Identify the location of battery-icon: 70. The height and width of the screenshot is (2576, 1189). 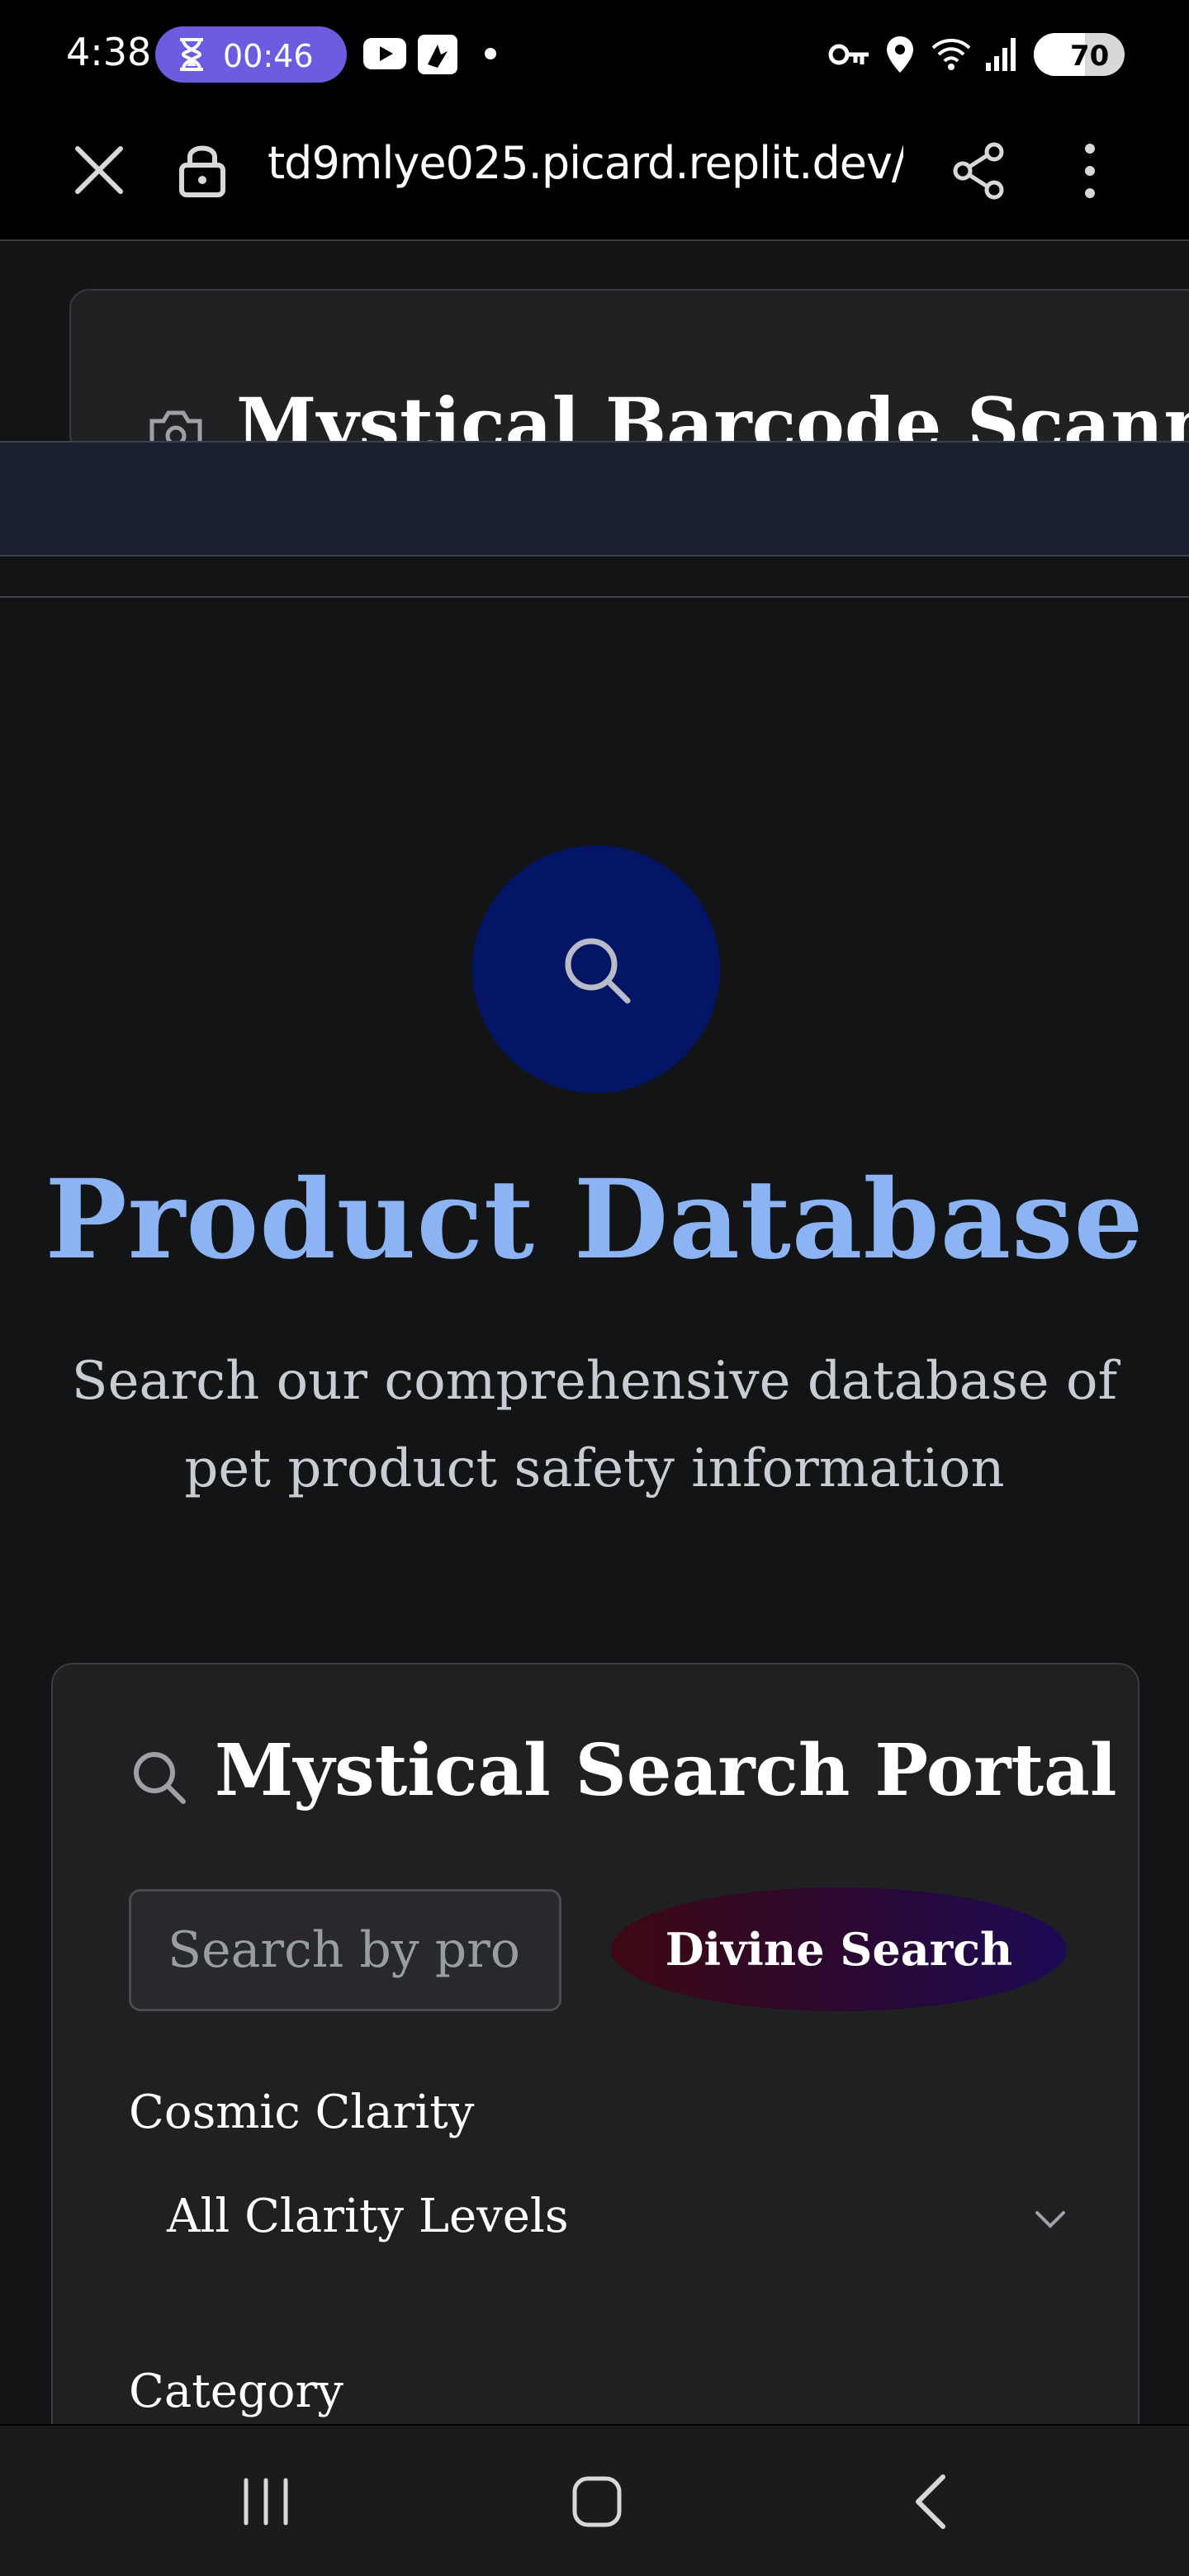
(1079, 54).